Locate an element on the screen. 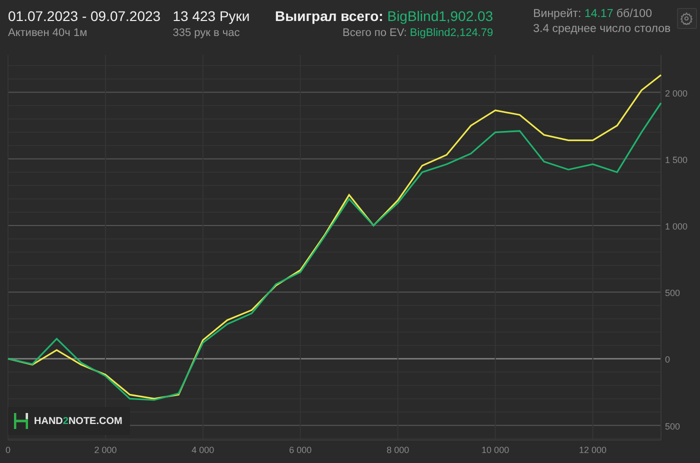  total-ev: Всего по EV: BigBlind2,124.79 is located at coordinates (418, 33).